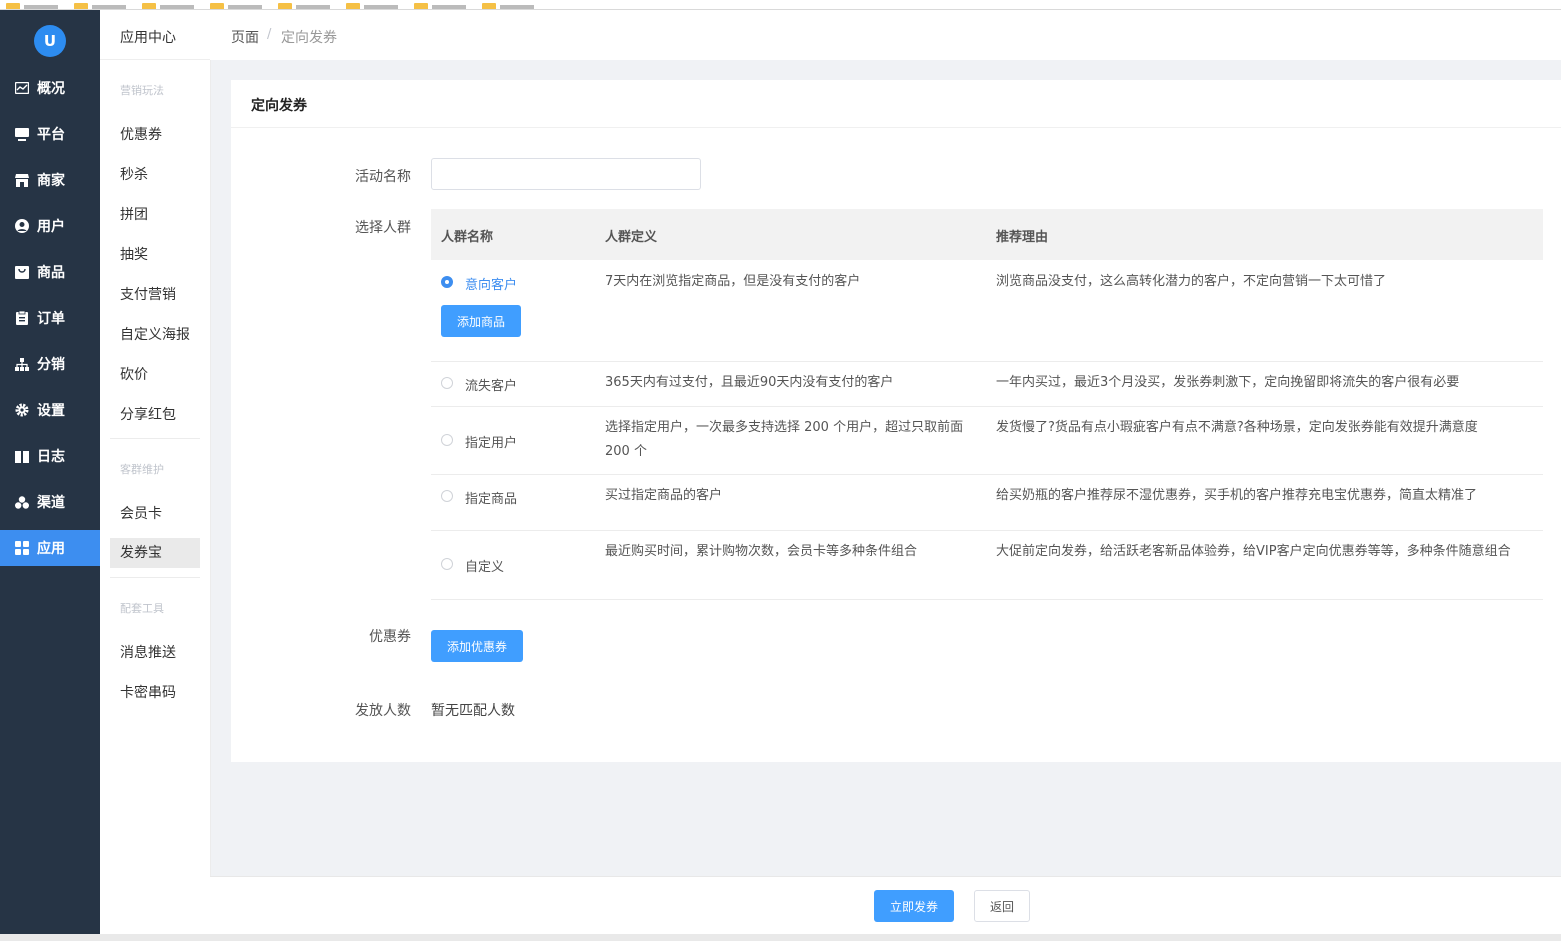 The image size is (1561, 941). Describe the element at coordinates (784, 439) in the screenshot. I see `crowd-definition: 选择指定用户，一次最多支持选择 200 个用户，超过只取前面 200 个` at that location.